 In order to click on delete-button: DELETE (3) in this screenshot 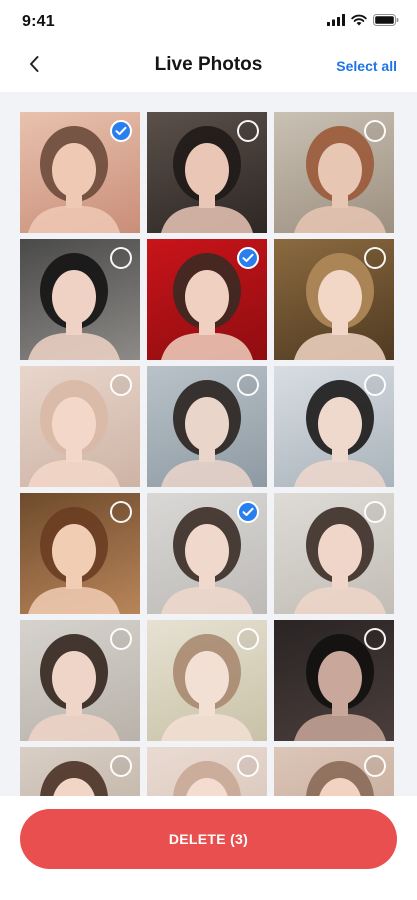, I will do `click(208, 839)`.